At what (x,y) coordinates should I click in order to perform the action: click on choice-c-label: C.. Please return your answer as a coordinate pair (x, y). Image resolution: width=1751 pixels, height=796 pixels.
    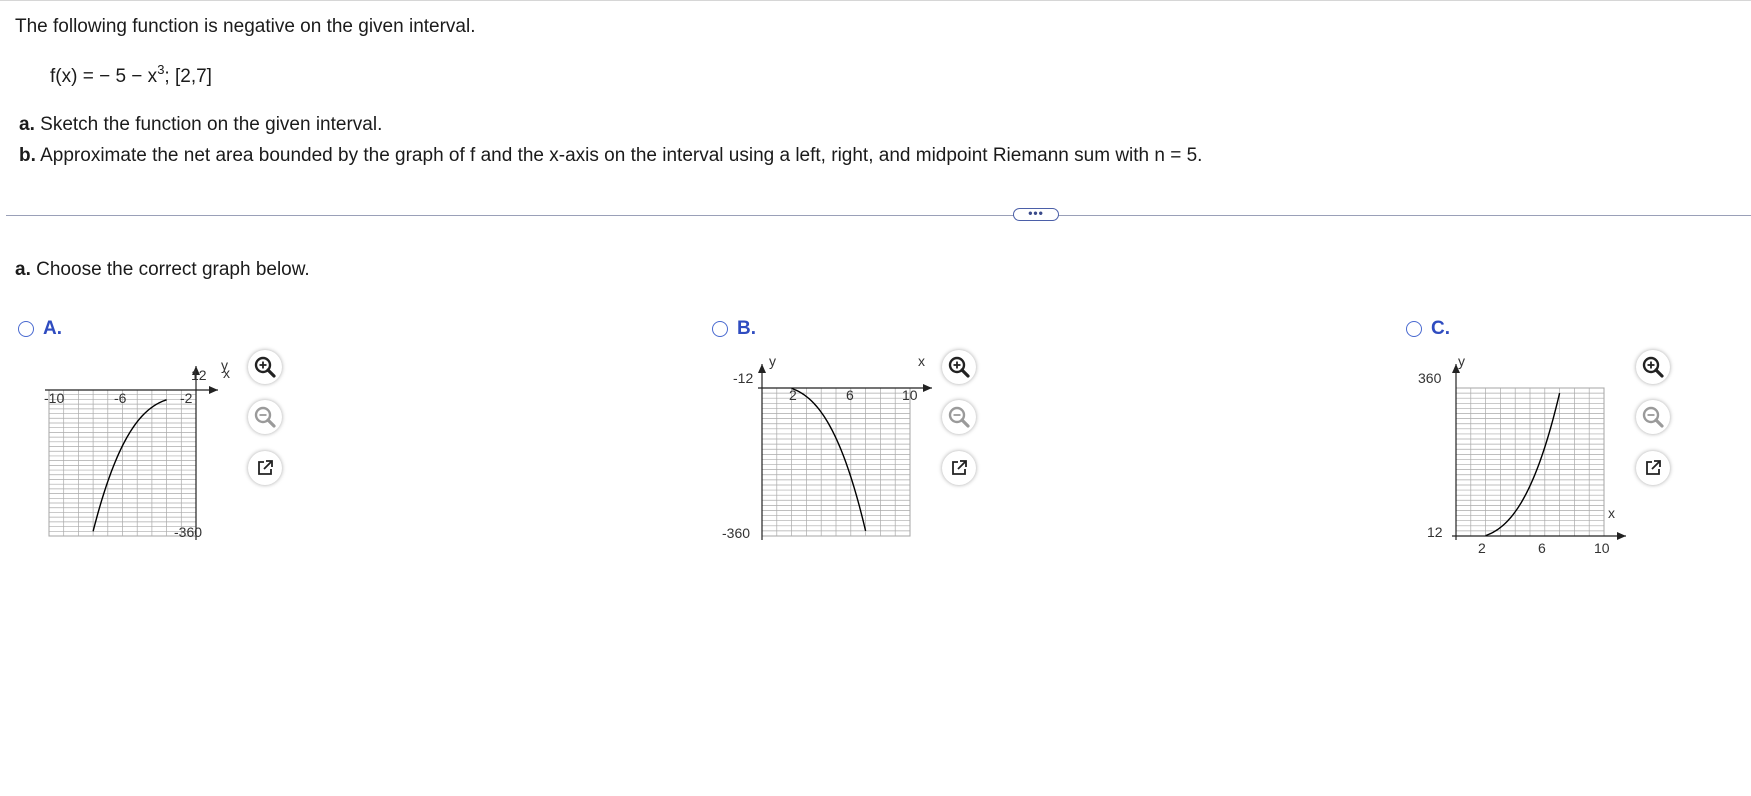
    Looking at the image, I should click on (1440, 328).